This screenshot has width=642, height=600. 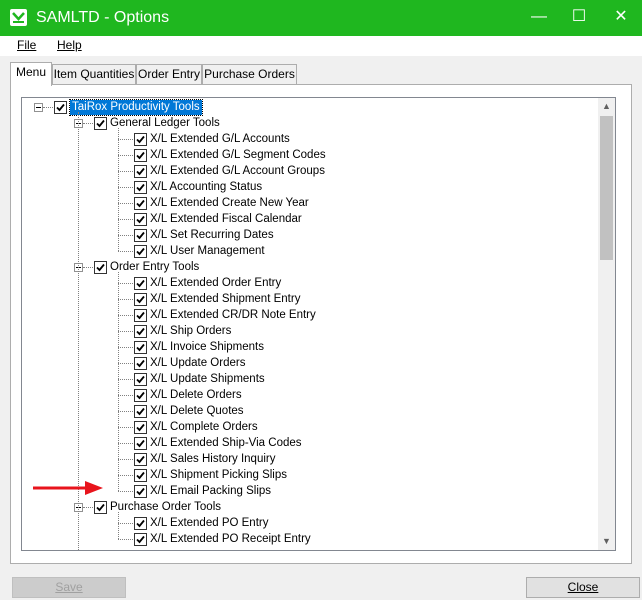 I want to click on tree-item-label: Order Entry Tools, so click(x=154, y=267).